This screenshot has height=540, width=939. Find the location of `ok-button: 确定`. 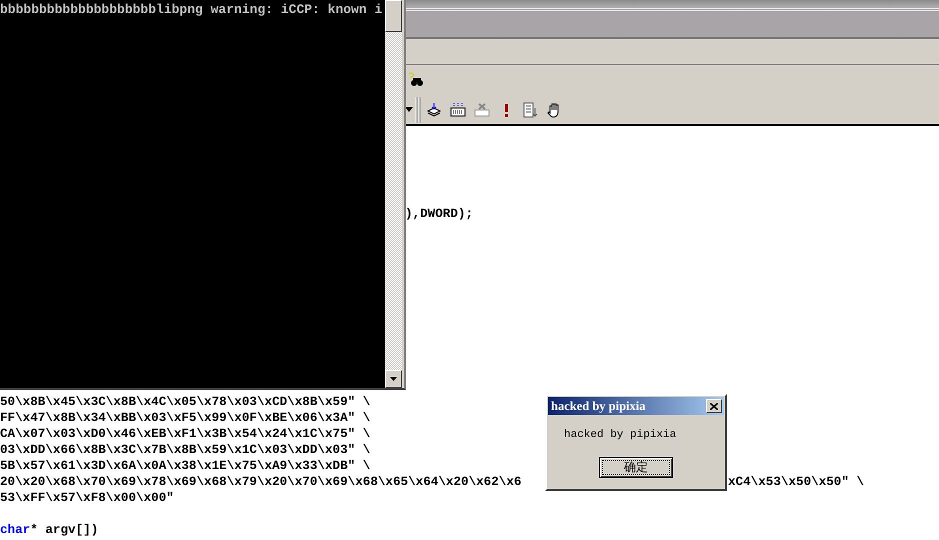

ok-button: 确定 is located at coordinates (636, 467).